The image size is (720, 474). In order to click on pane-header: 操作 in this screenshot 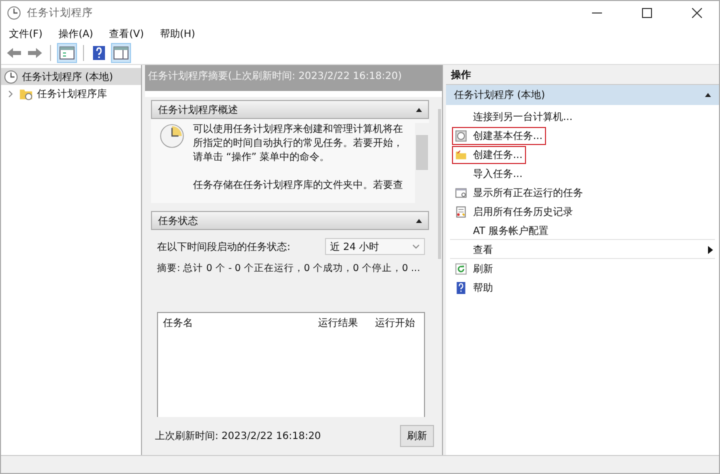, I will do `click(582, 75)`.